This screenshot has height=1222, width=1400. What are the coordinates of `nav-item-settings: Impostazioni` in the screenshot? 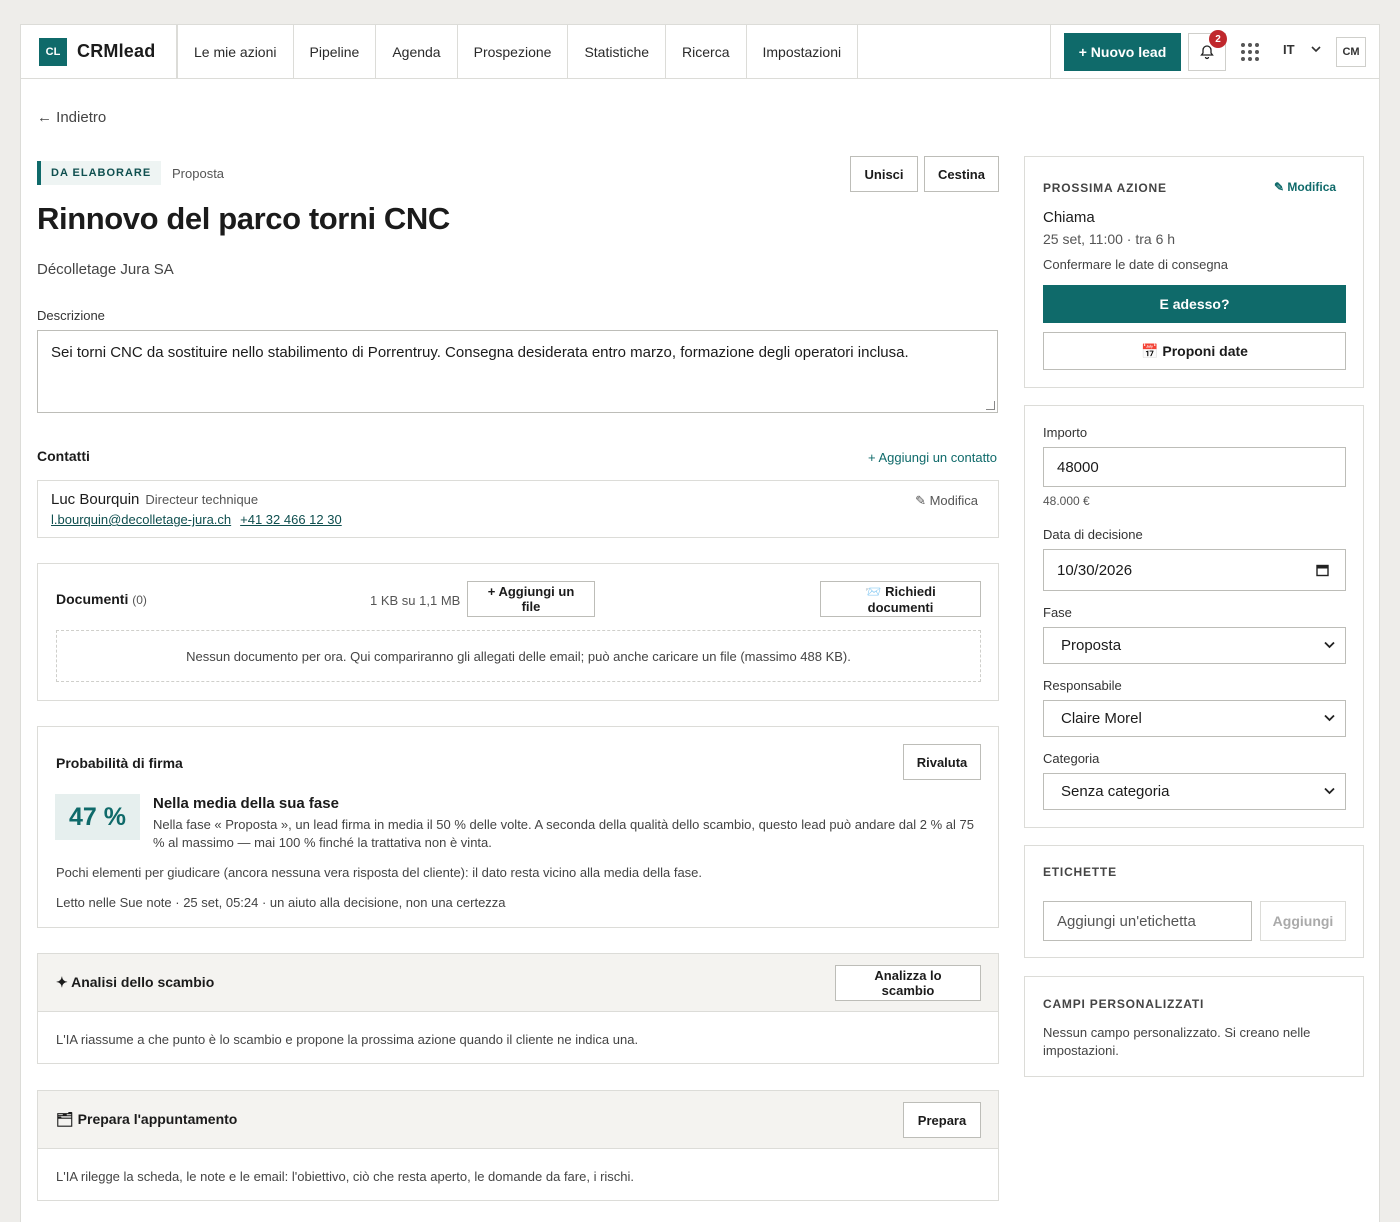 It's located at (803, 51).